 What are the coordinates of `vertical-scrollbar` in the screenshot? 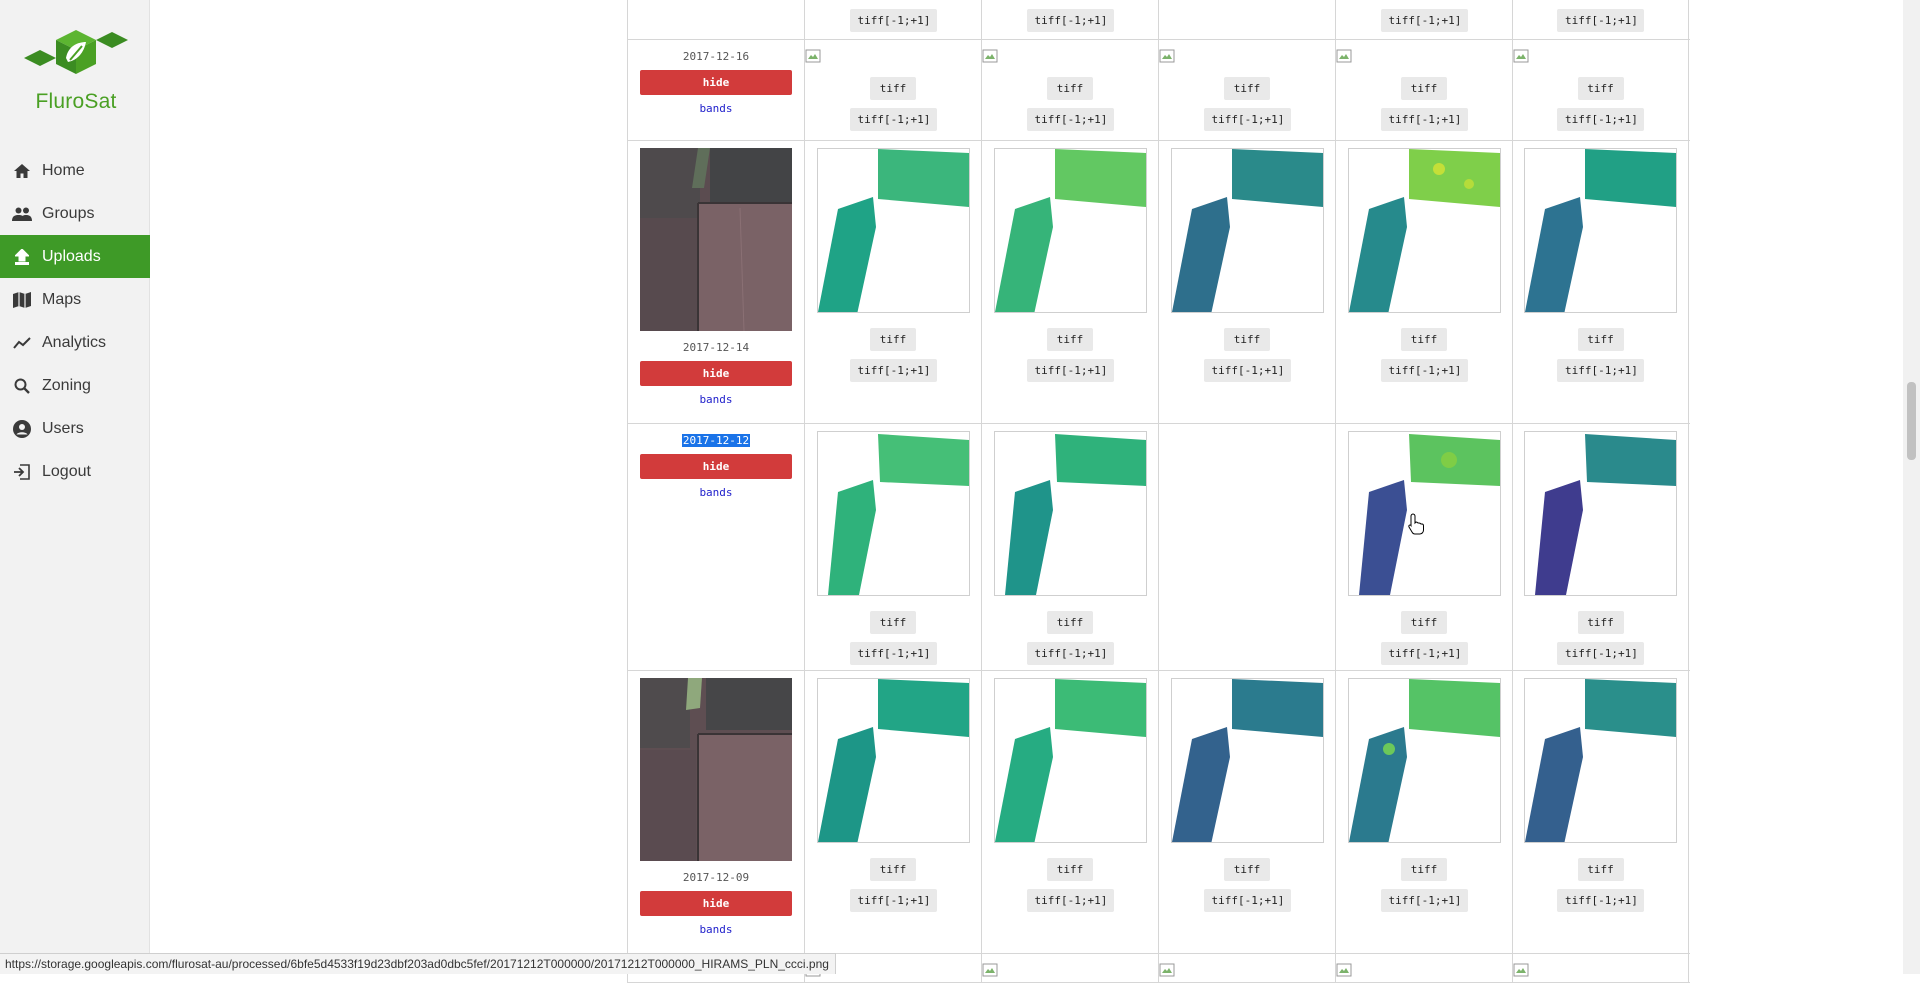 It's located at (1911, 487).